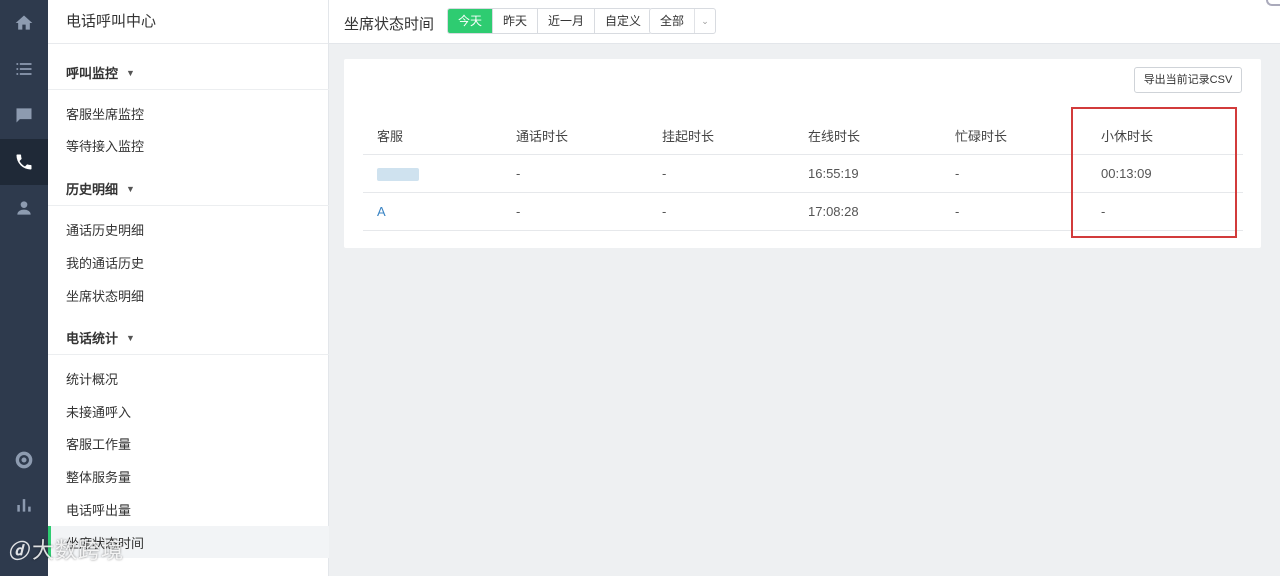 This screenshot has height=576, width=1280. Describe the element at coordinates (24, 288) in the screenshot. I see `icon-rail` at that location.